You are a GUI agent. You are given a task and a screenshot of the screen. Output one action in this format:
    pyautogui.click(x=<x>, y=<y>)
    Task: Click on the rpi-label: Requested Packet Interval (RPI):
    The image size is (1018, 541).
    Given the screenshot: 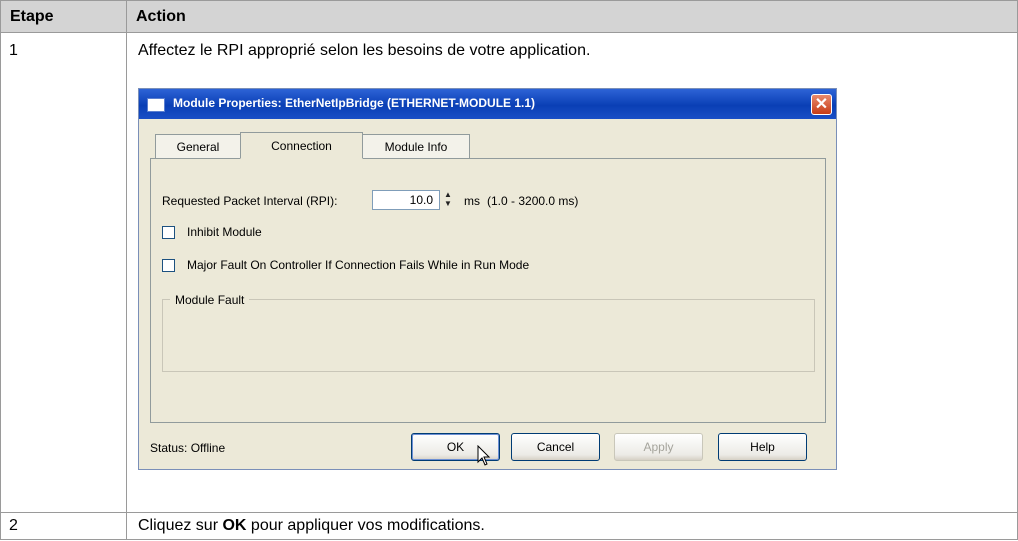 What is the action you would take?
    pyautogui.click(x=250, y=201)
    